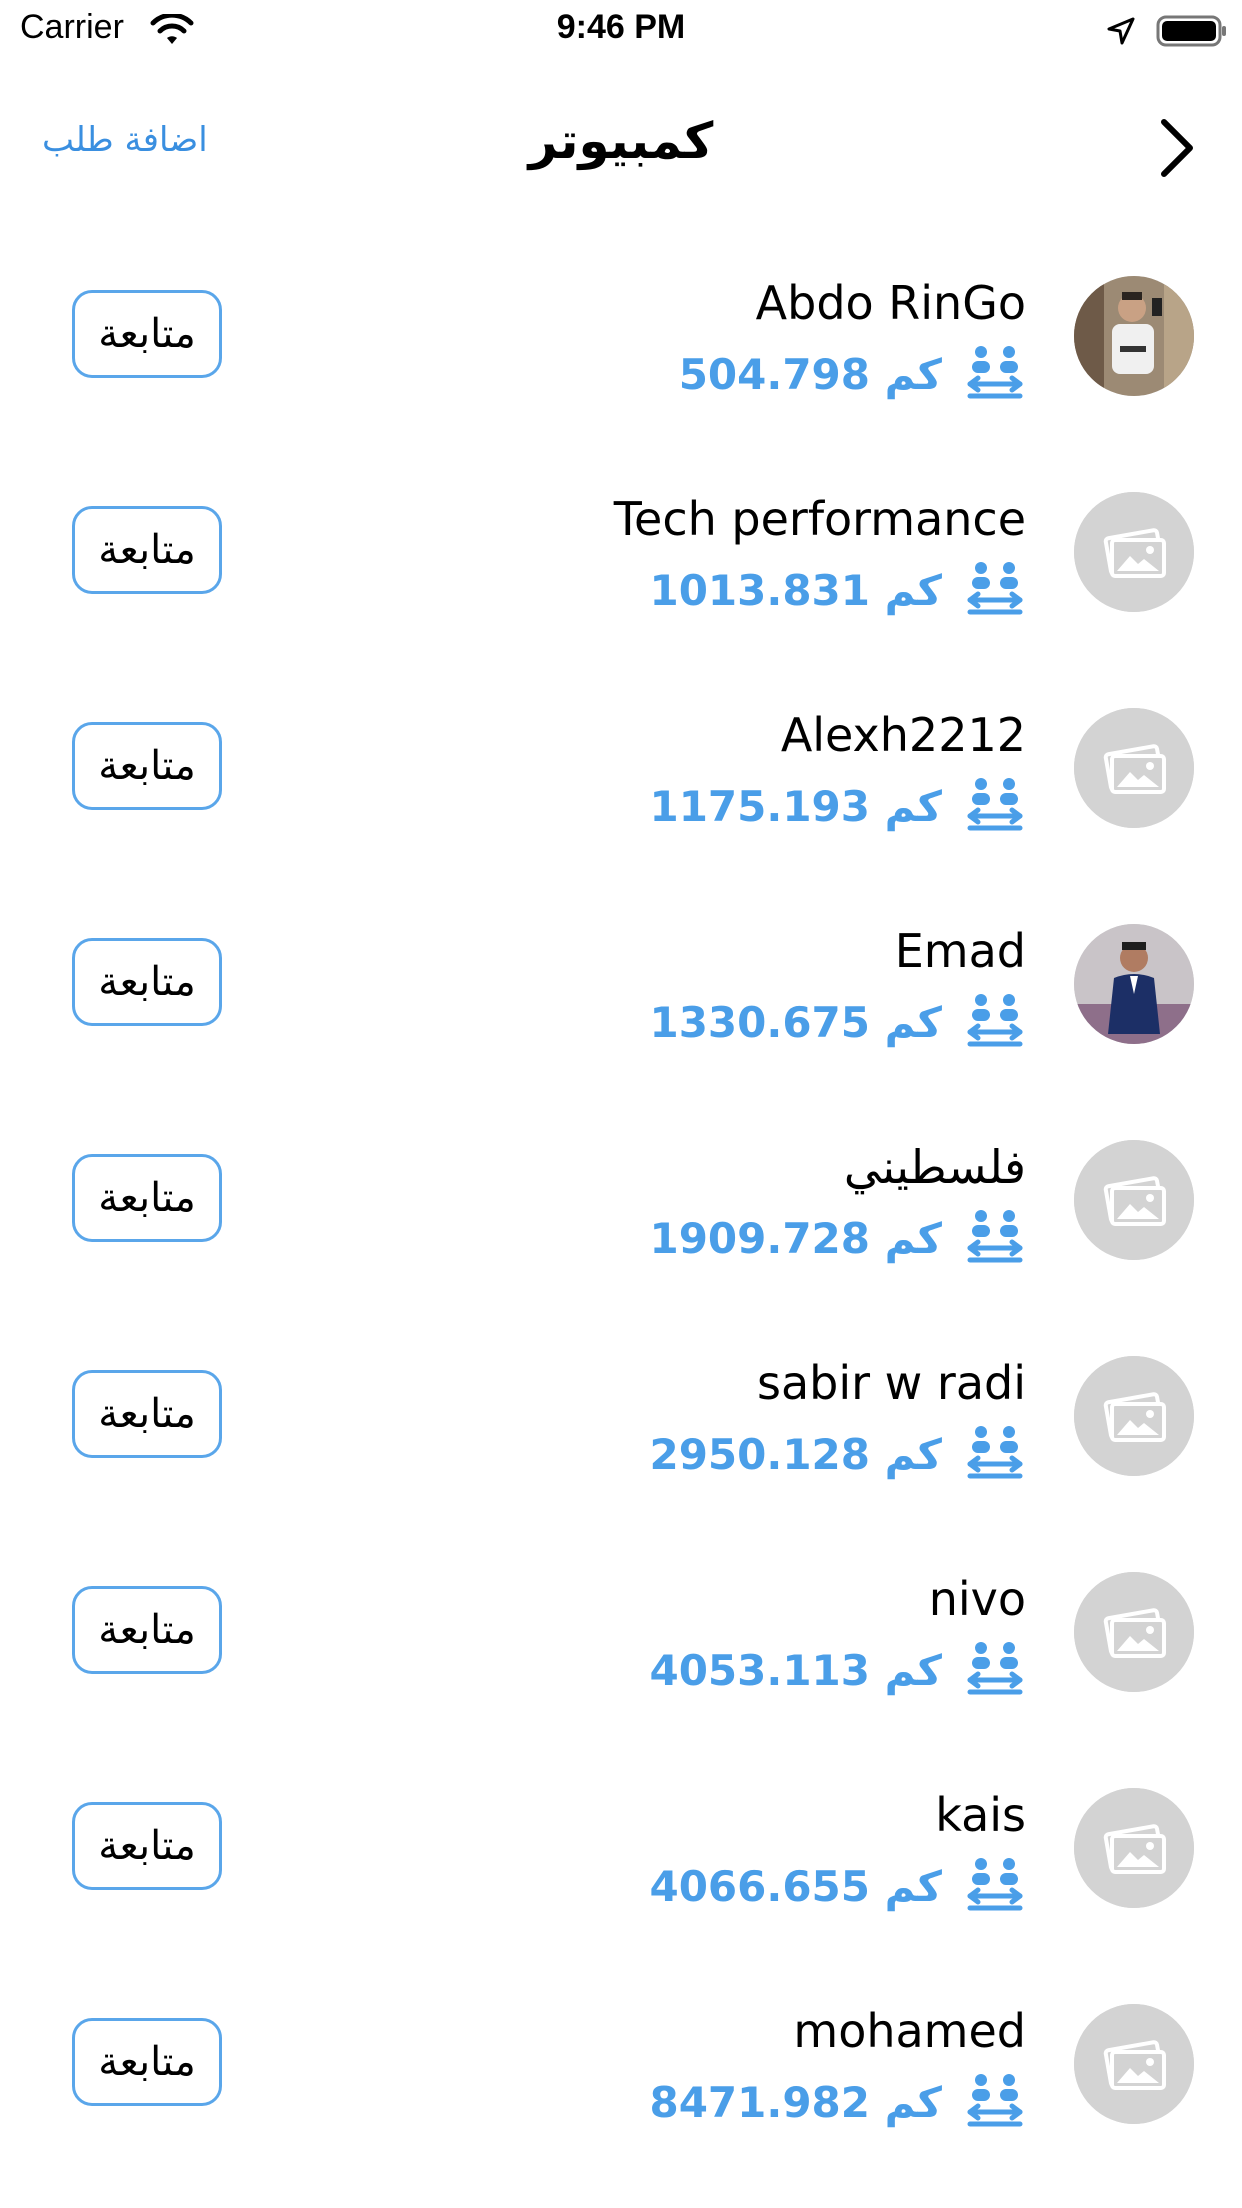 The width and height of the screenshot is (1242, 2208). Describe the element at coordinates (890, 303) in the screenshot. I see `user-name: Abdo RinGo` at that location.